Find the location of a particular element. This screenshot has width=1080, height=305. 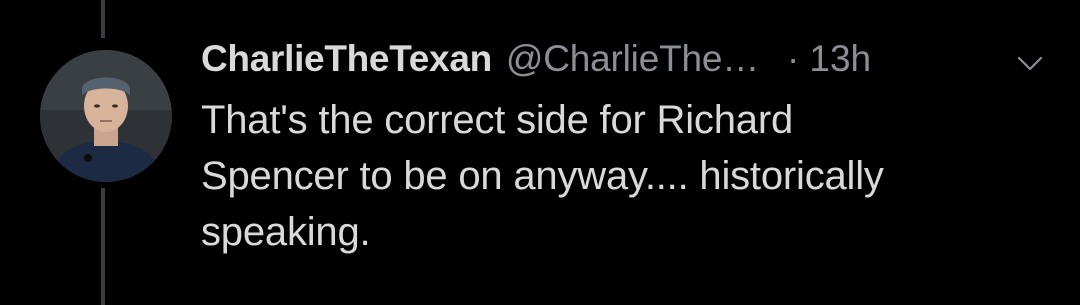

user-avatar-icon is located at coordinates (106, 116).